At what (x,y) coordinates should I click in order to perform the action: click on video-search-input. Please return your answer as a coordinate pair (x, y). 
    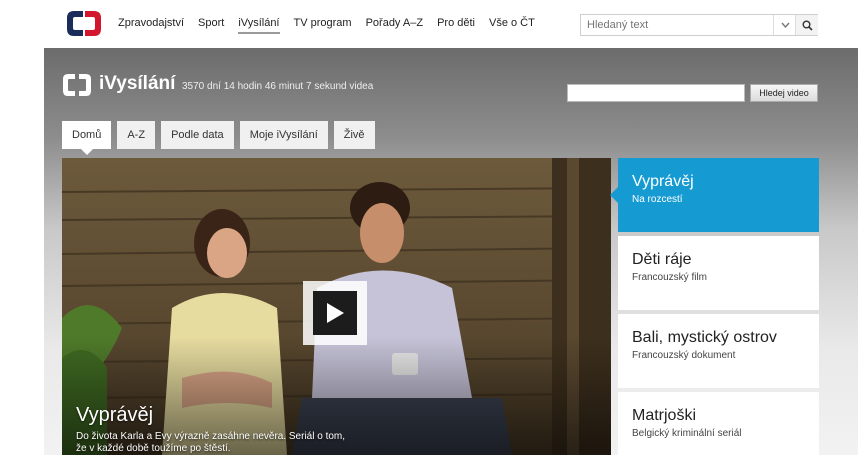
    Looking at the image, I should click on (656, 93).